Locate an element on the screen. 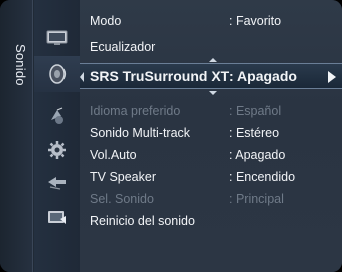 This screenshot has height=272, width=342. gear-icon is located at coordinates (57, 150).